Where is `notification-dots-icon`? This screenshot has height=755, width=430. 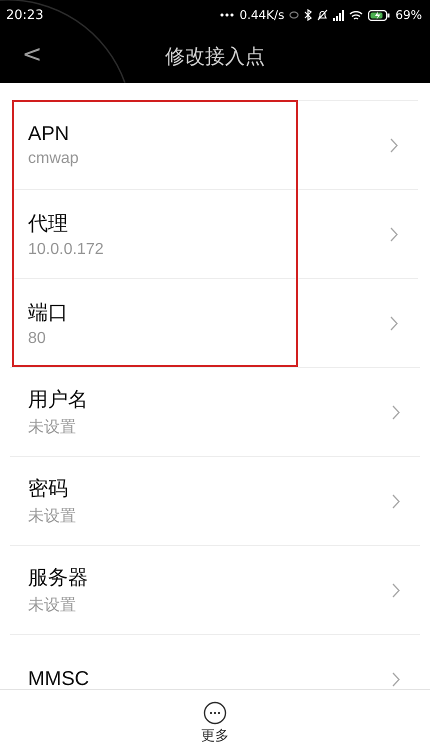 notification-dots-icon is located at coordinates (227, 15).